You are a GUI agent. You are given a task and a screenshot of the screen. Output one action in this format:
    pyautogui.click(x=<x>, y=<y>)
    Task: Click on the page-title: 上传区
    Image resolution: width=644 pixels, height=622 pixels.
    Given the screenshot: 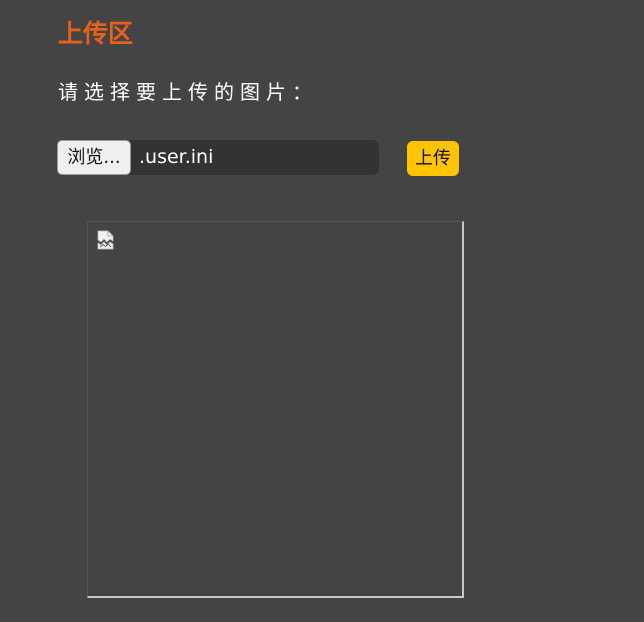 What is the action you would take?
    pyautogui.click(x=96, y=33)
    